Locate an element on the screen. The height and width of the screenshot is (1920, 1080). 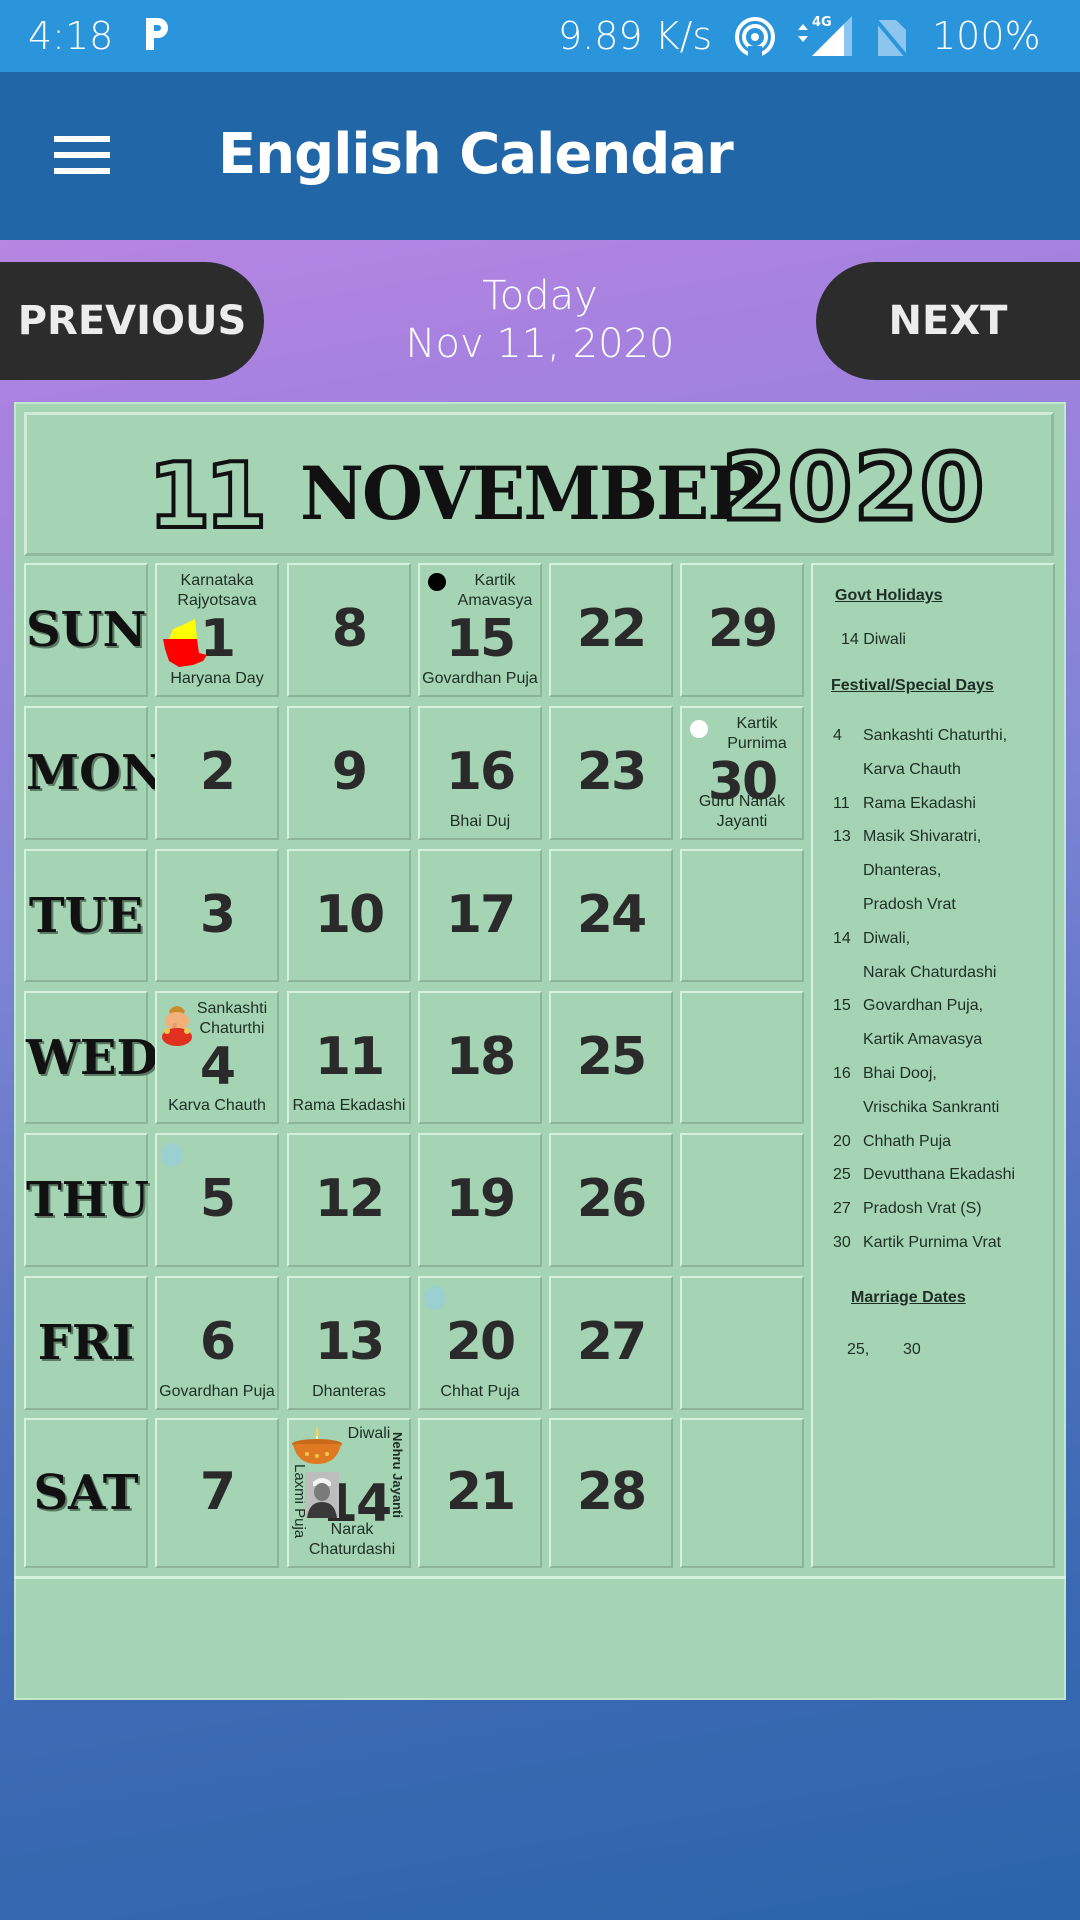
day-cell: 22 is located at coordinates (611, 630).